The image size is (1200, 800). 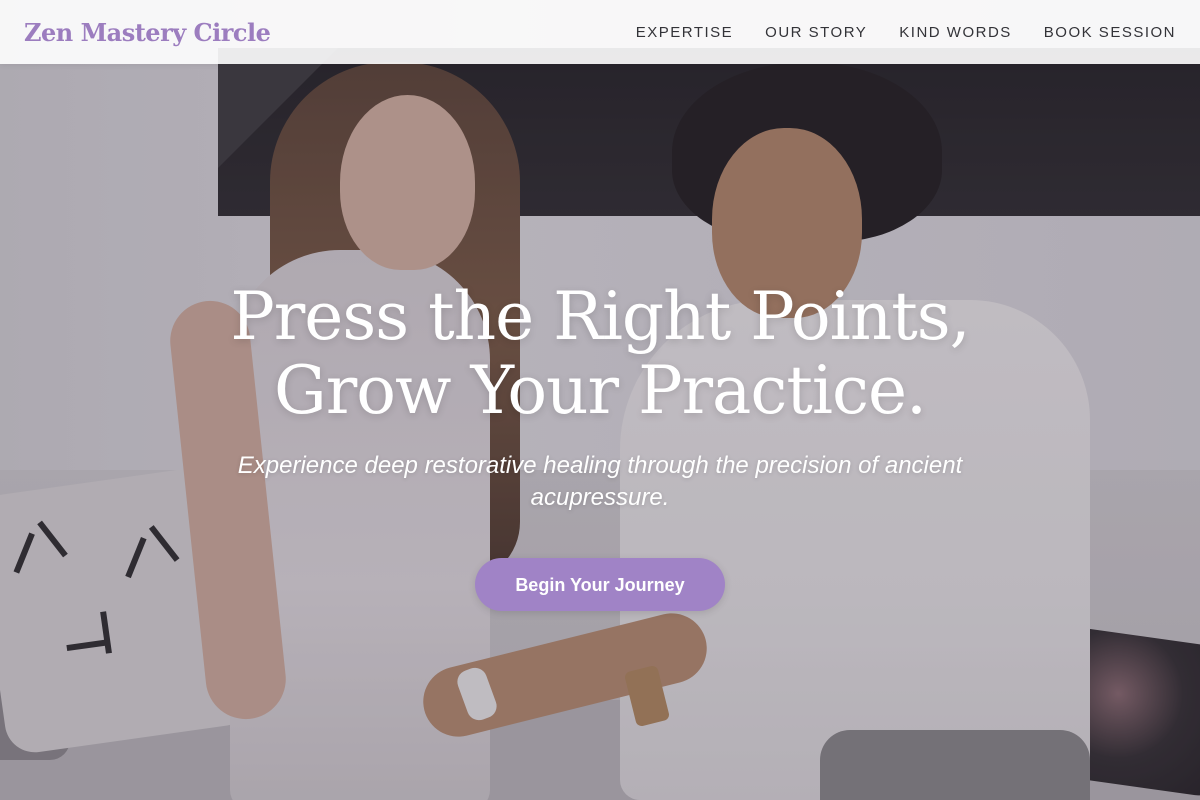 What do you see at coordinates (684, 32) in the screenshot?
I see `nav-link-expertise: EXPERTISE` at bounding box center [684, 32].